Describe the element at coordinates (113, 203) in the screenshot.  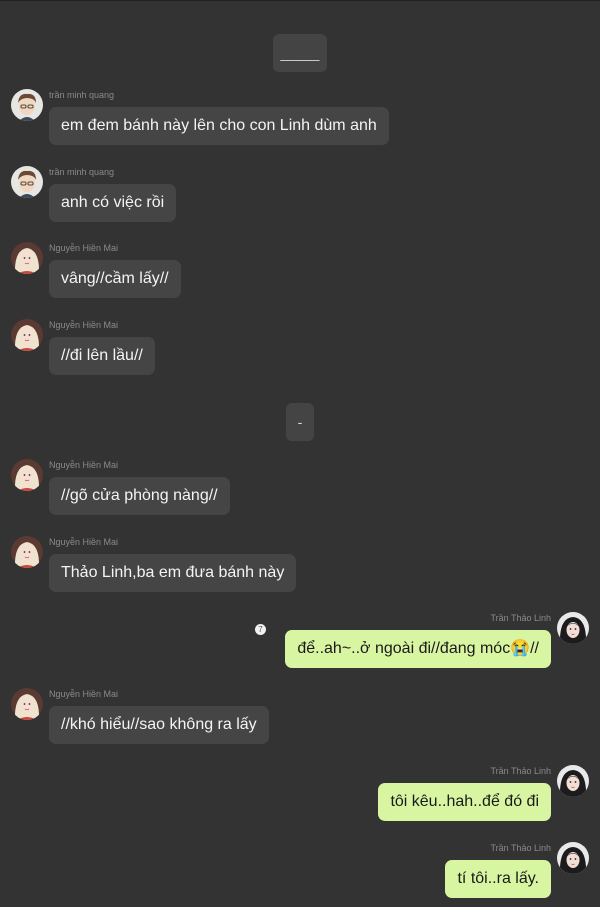
I see `message-bubble: anh có việc rồi` at that location.